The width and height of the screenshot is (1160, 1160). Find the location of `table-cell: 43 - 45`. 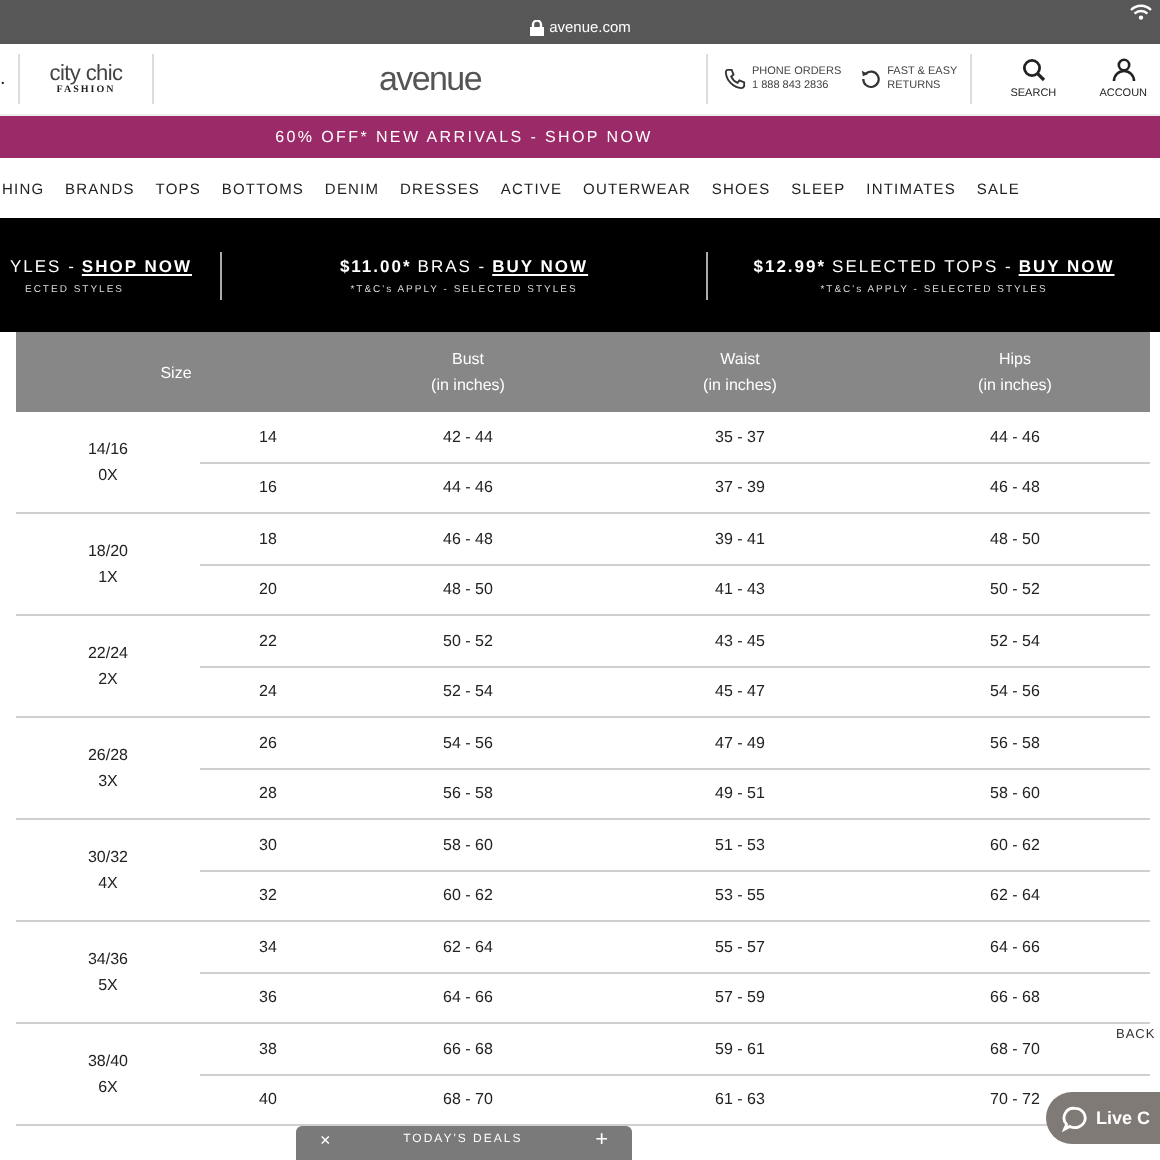

table-cell: 43 - 45 is located at coordinates (740, 640).